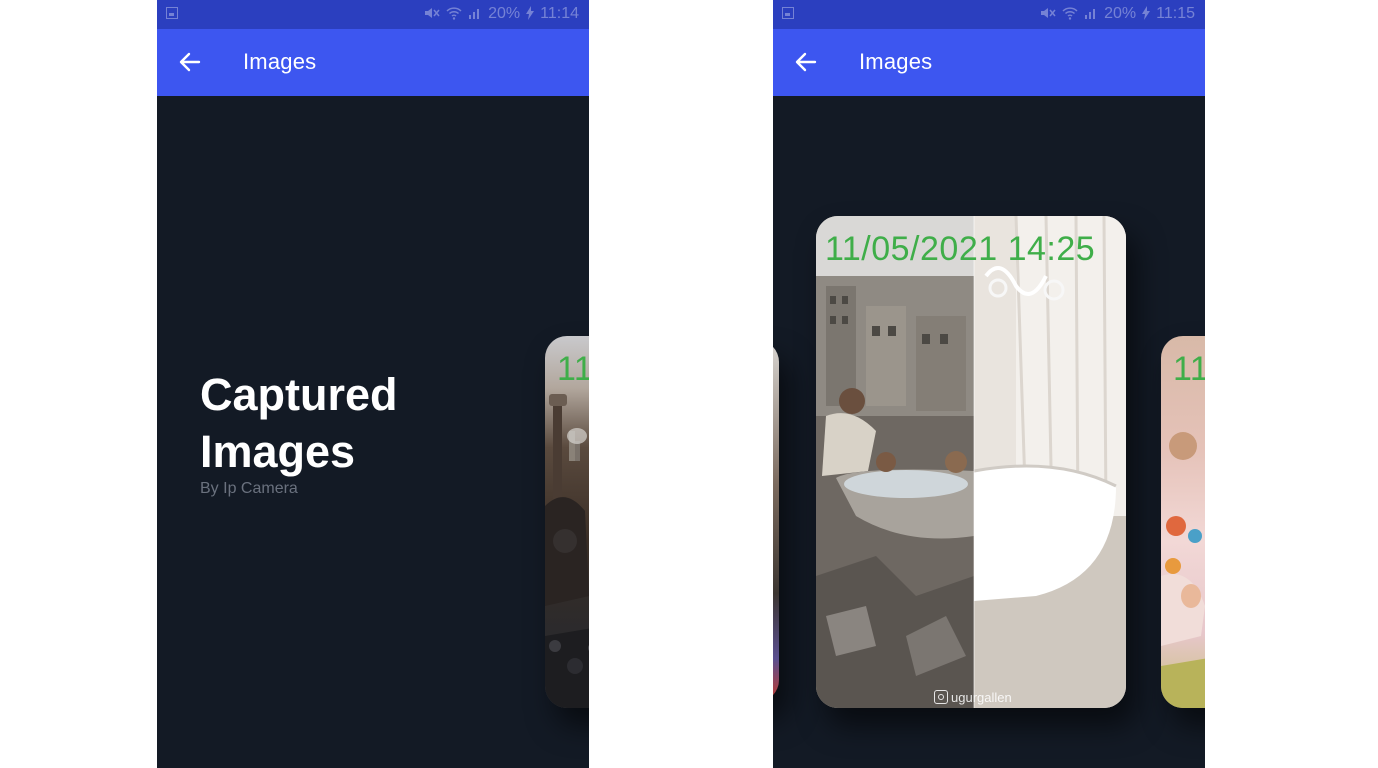 This screenshot has width=1378, height=768. I want to click on image-card-peek: 11, so click(567, 522).